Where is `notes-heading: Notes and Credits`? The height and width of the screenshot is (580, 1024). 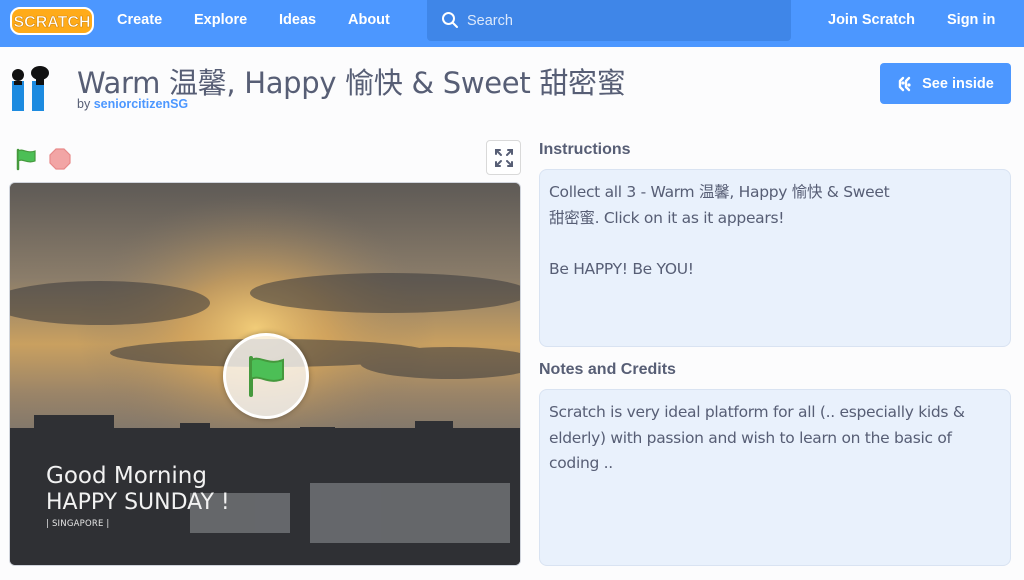 notes-heading: Notes and Credits is located at coordinates (607, 369).